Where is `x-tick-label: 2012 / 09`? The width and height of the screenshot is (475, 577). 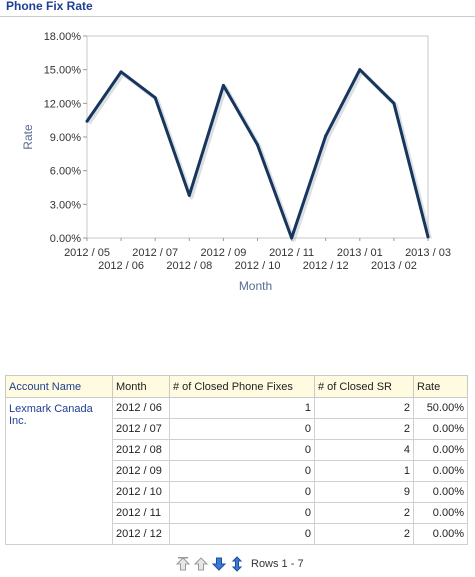
x-tick-label: 2012 / 09 is located at coordinates (223, 253).